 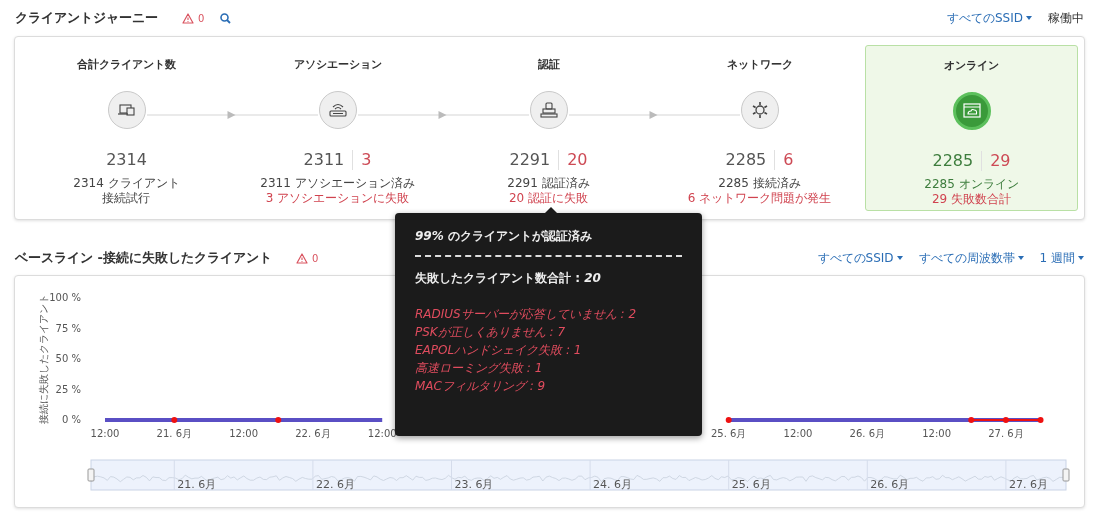 I want to click on section-title: ベースライン -接続に失敗したクライアント, so click(x=143, y=258).